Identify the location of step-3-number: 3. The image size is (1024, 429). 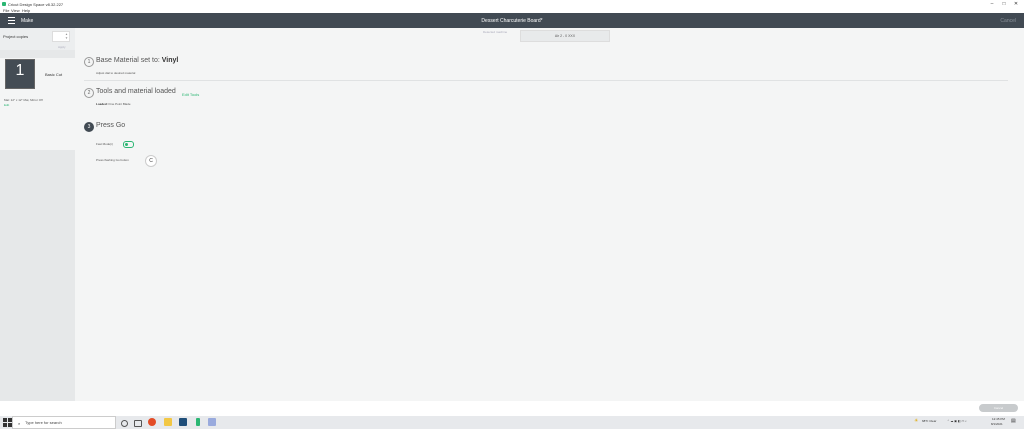
(89, 127).